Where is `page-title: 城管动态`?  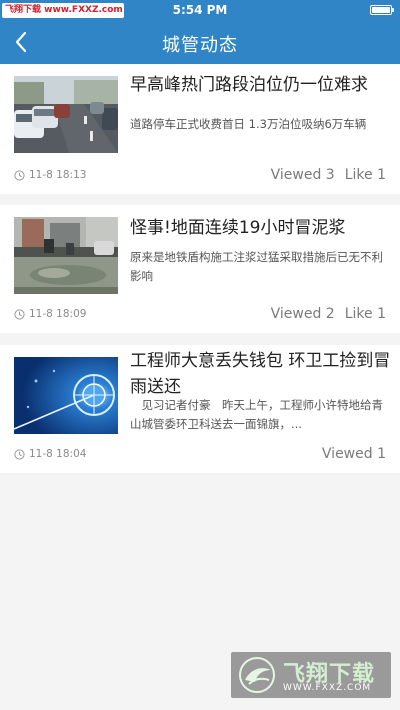
page-title: 城管动态 is located at coordinates (200, 45).